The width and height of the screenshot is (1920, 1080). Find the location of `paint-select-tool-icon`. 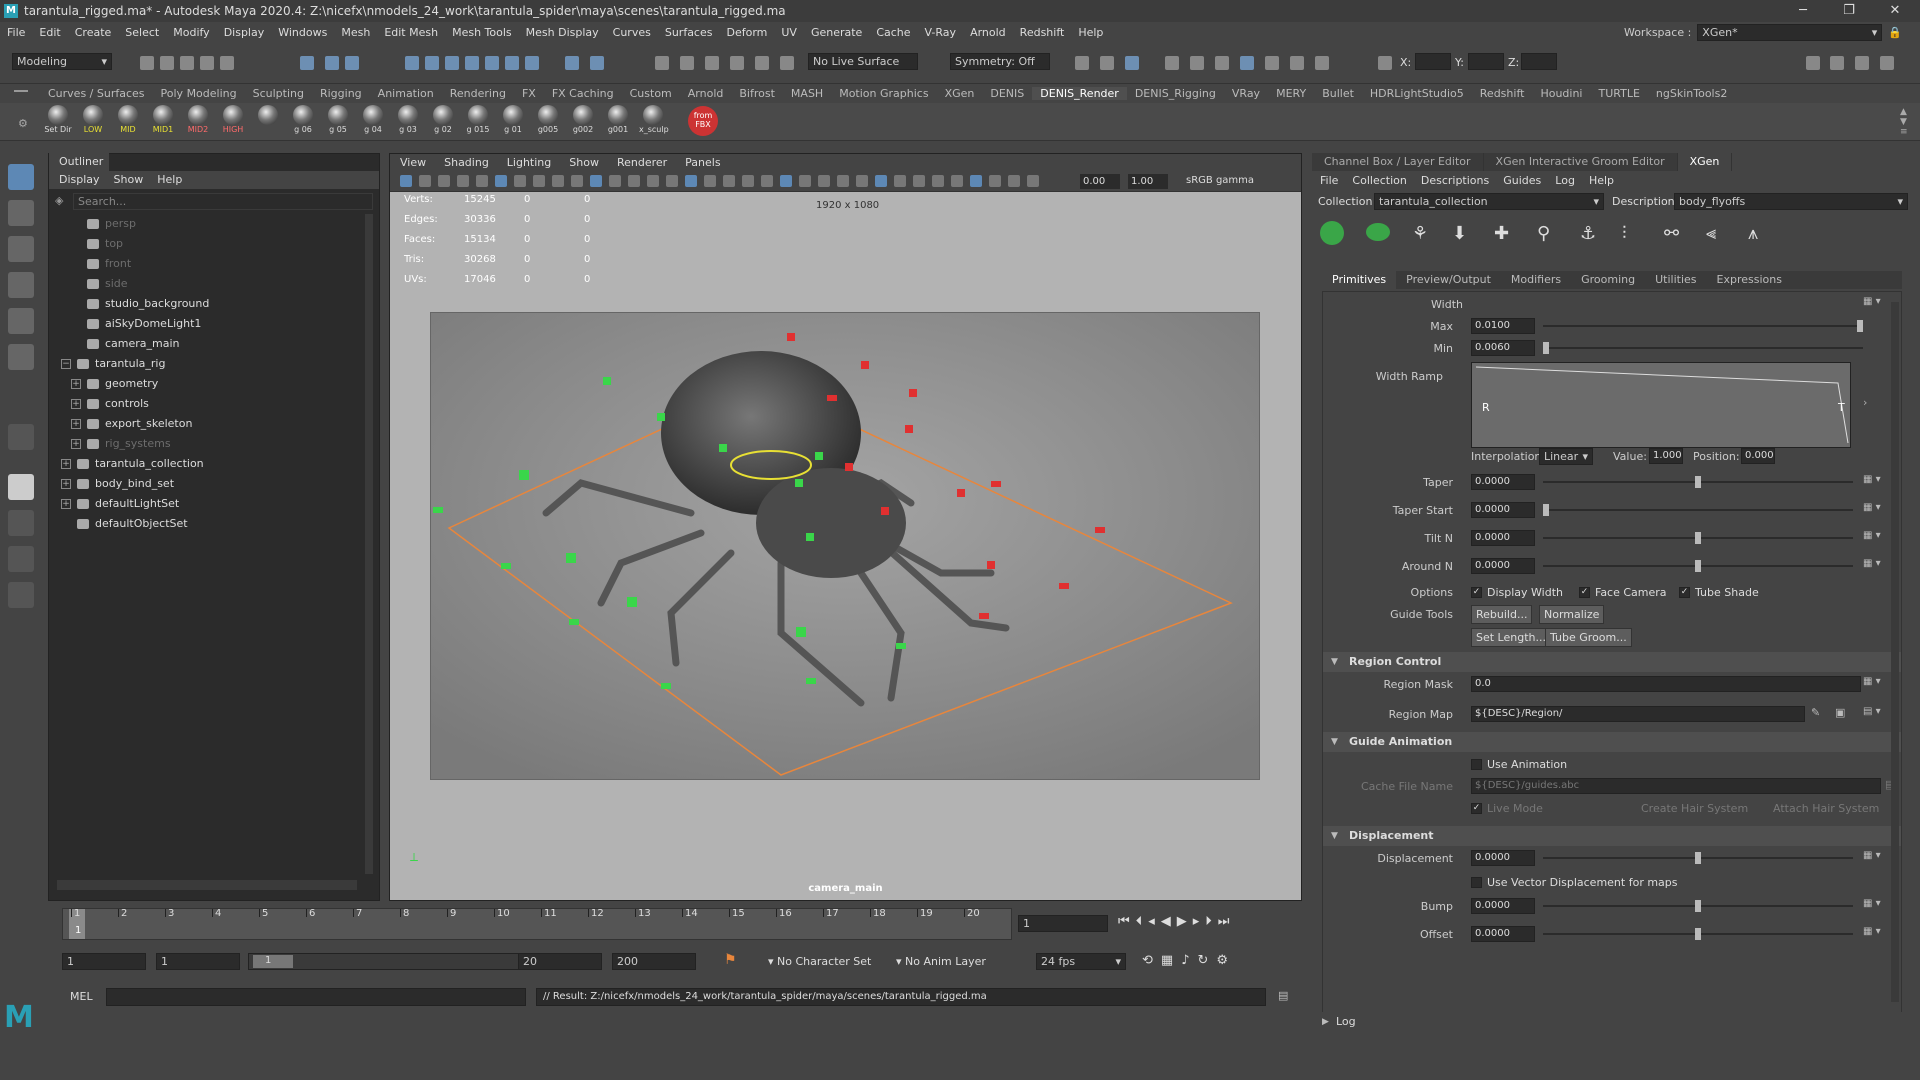

paint-select-tool-icon is located at coordinates (21, 249).